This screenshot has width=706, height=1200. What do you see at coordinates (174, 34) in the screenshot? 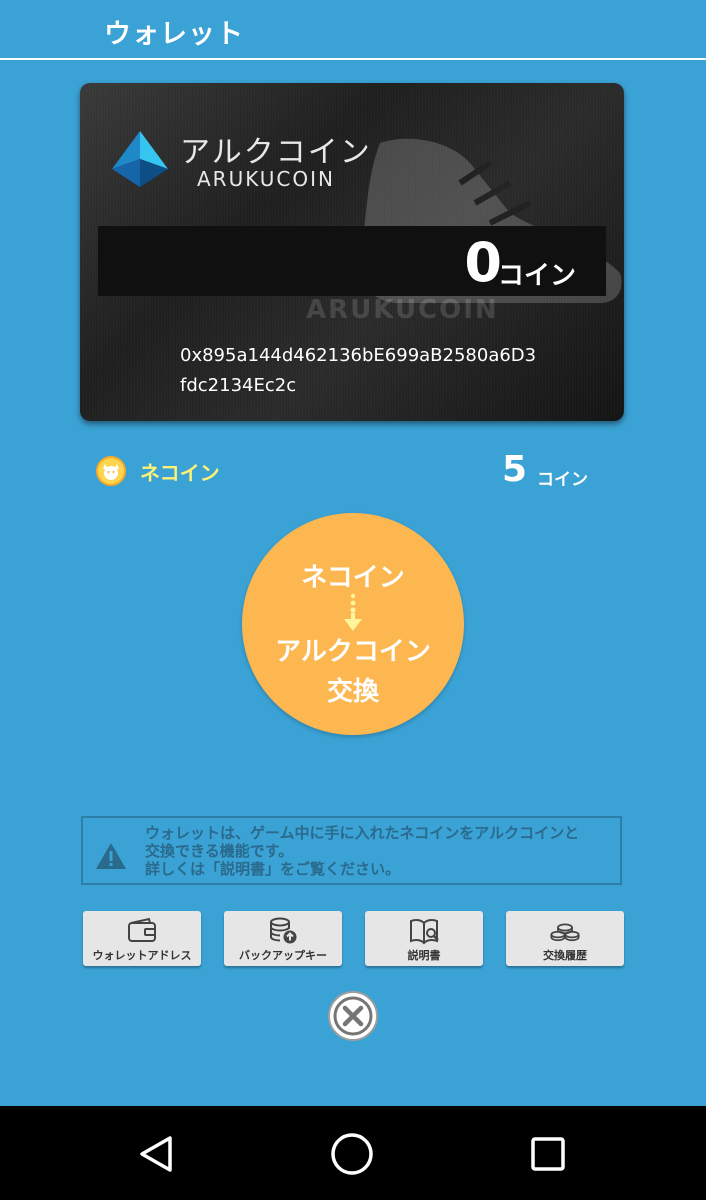
I see `page-title: ウォレット` at bounding box center [174, 34].